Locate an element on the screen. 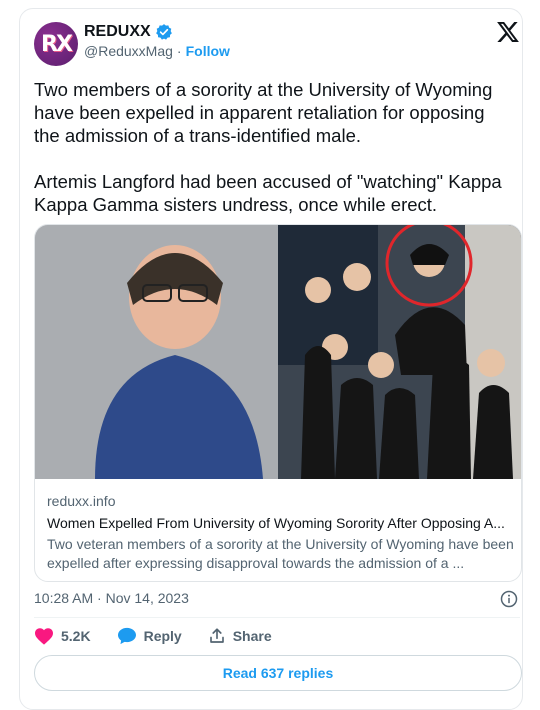 The width and height of the screenshot is (540, 710). display-name: REDUXX is located at coordinates (117, 32).